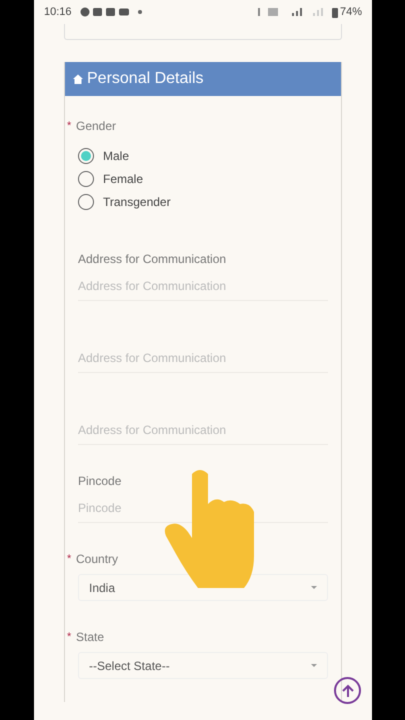  What do you see at coordinates (105, 12) in the screenshot?
I see `notification-icons` at bounding box center [105, 12].